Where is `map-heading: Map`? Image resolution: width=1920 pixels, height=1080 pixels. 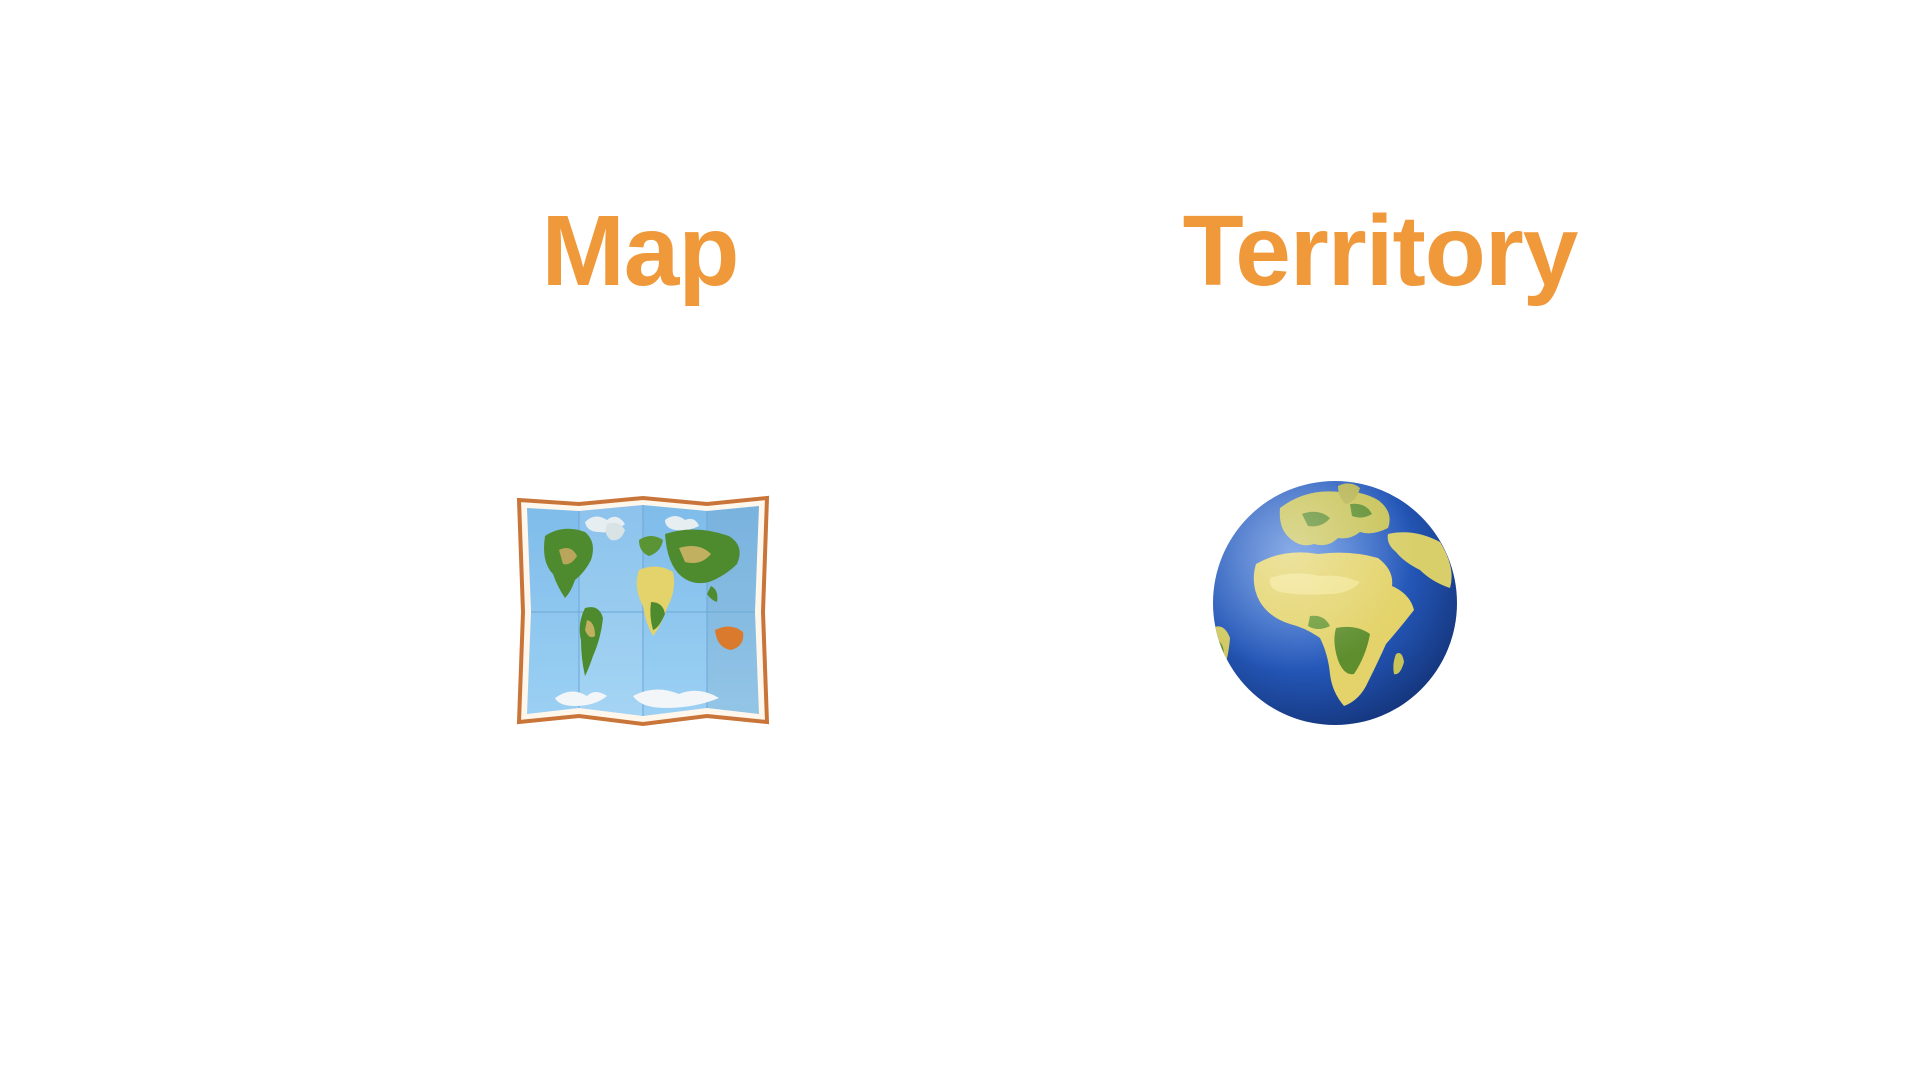 map-heading: Map is located at coordinates (640, 251).